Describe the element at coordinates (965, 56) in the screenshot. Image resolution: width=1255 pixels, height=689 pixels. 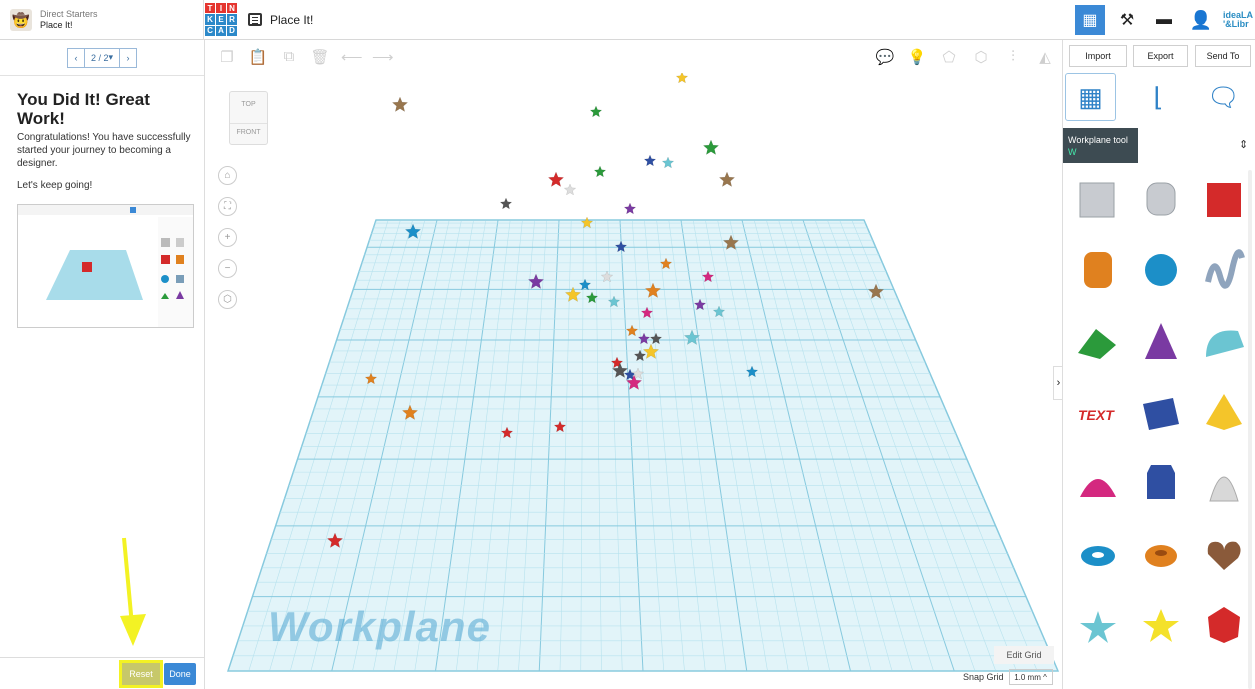
I see `toolbar-right: 💬 💡 ⬠ ⬡ ⫶ ◭` at that location.